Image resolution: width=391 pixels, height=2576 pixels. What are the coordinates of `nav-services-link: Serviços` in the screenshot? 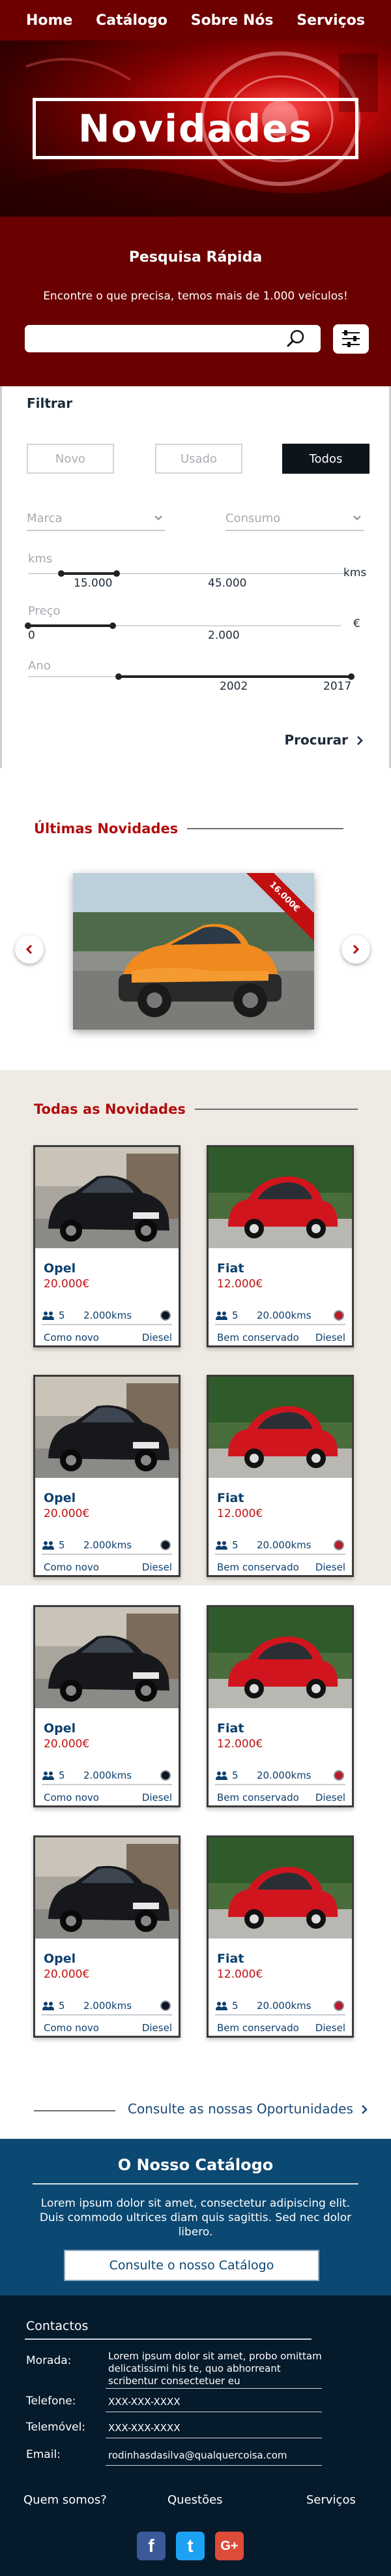 It's located at (331, 20).